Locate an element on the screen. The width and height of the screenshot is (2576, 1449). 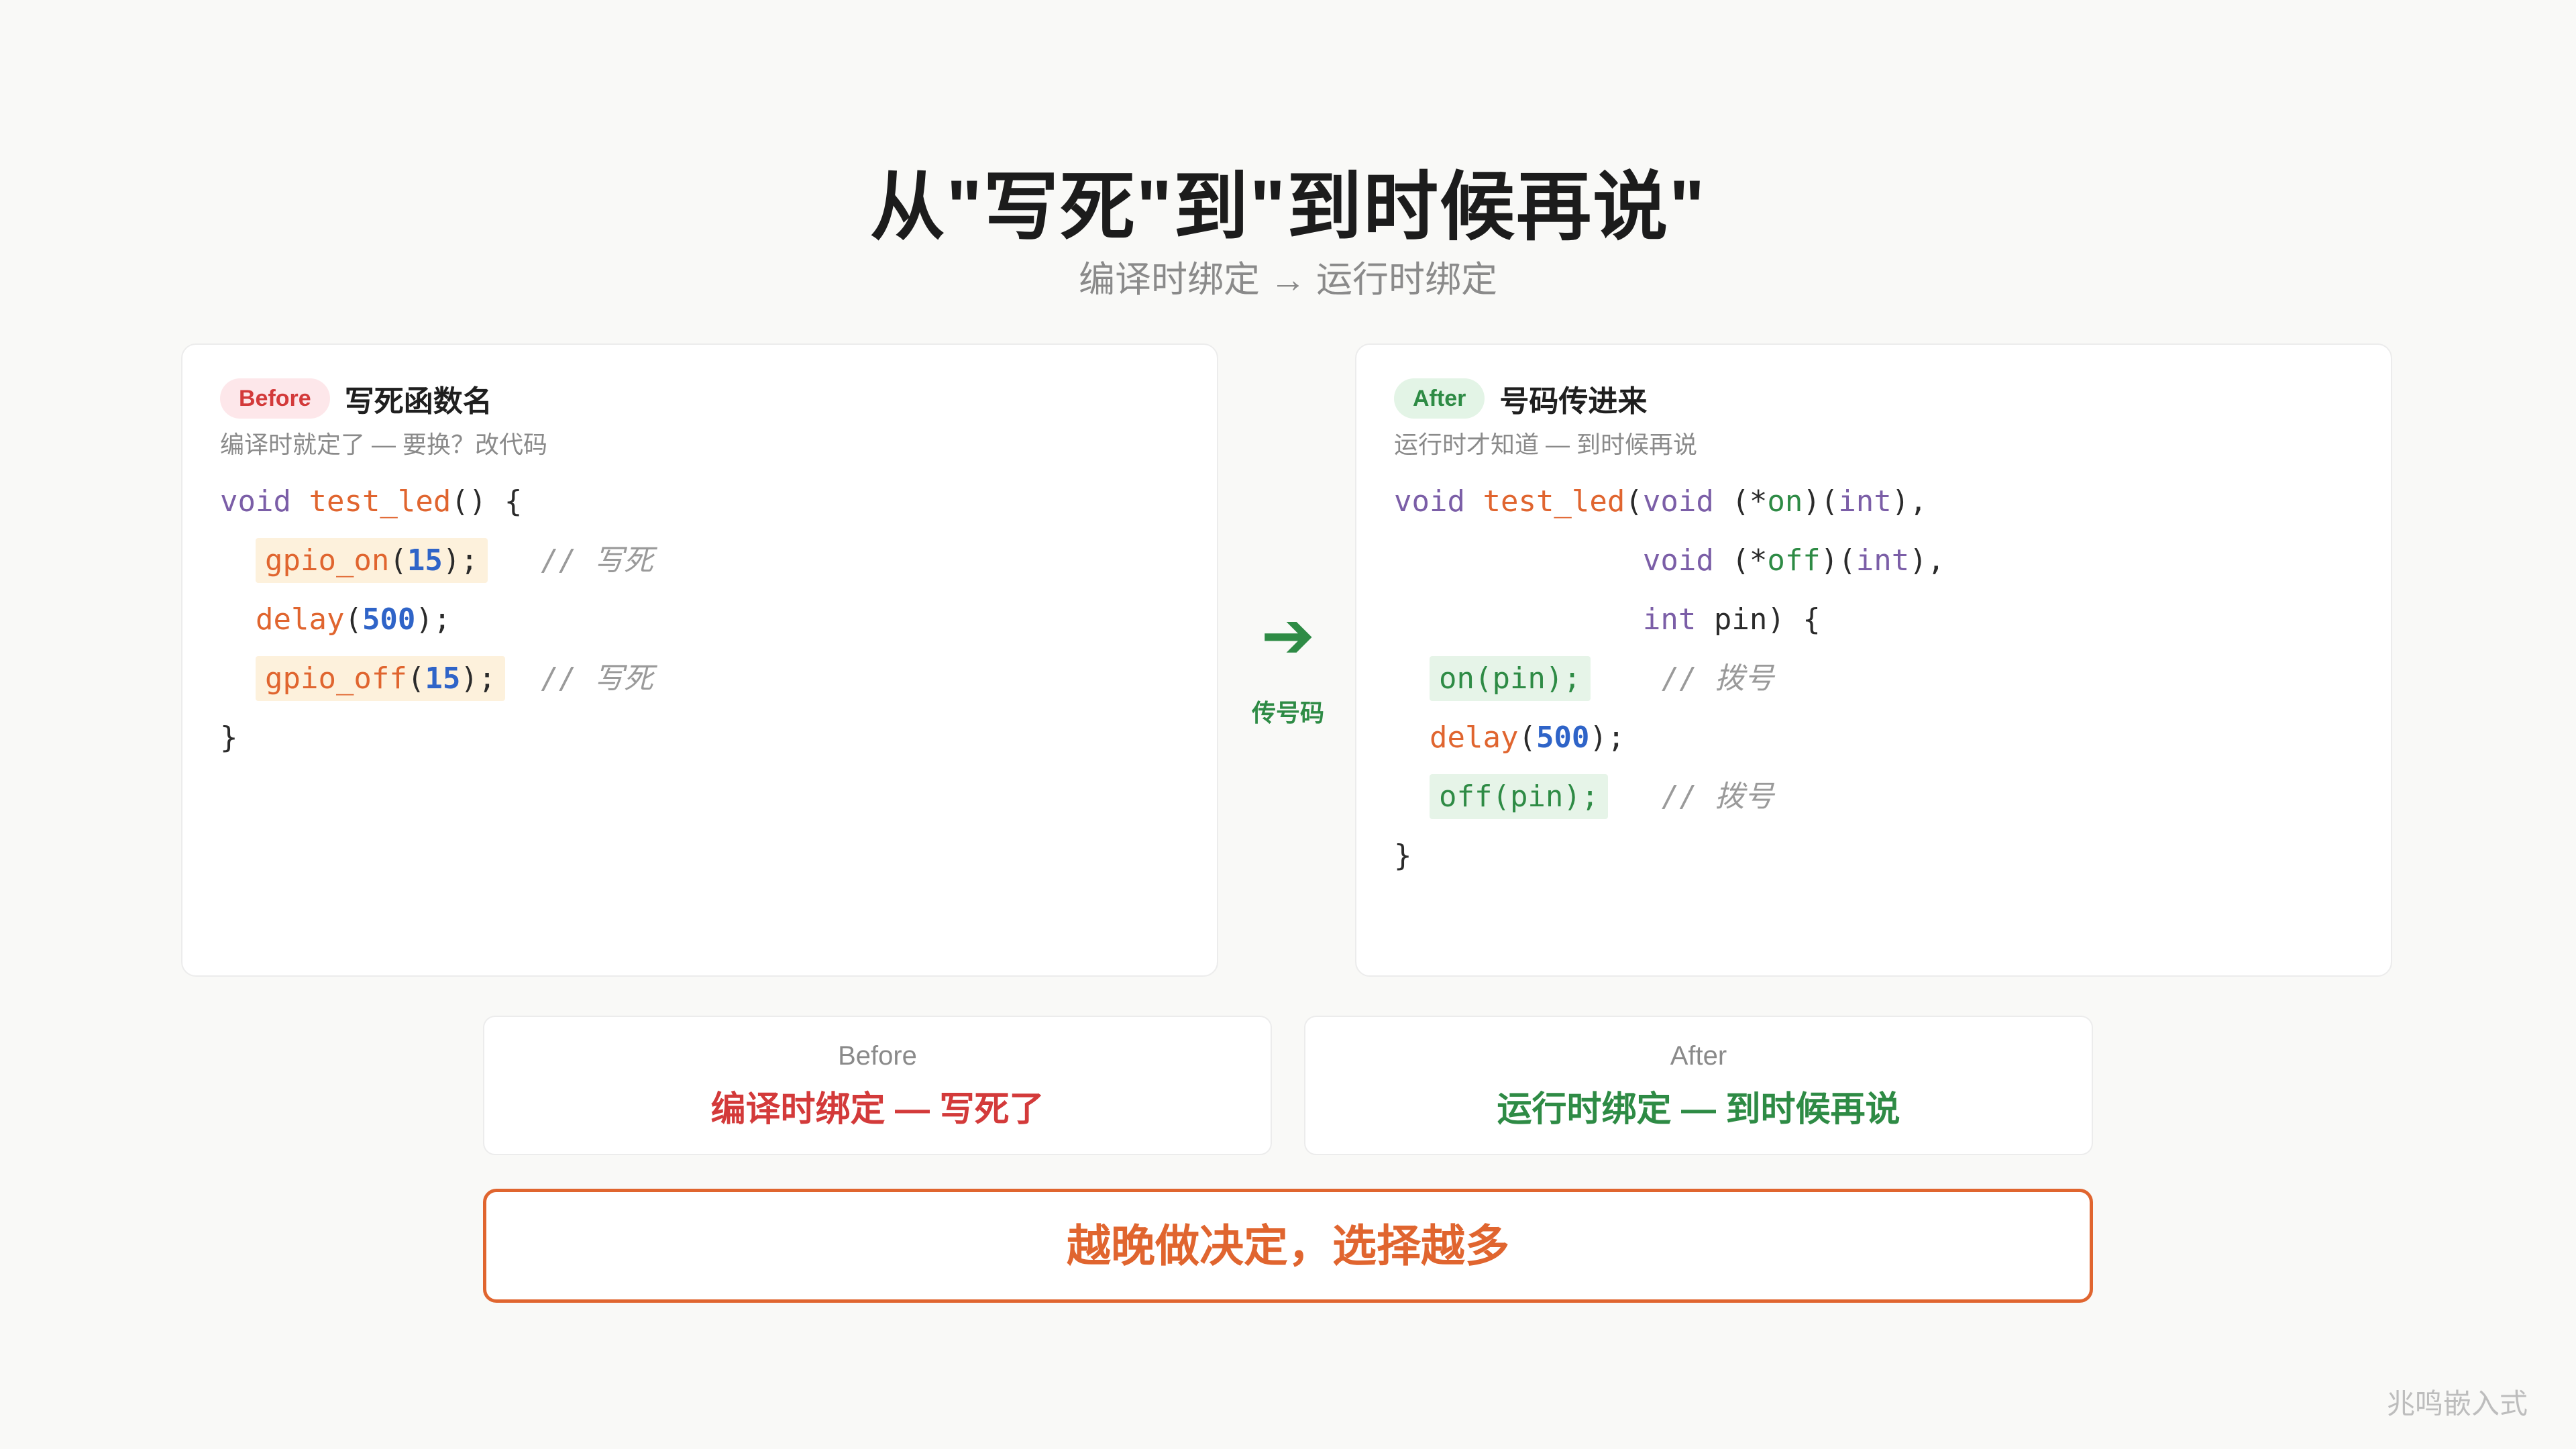
code-line: void test_led() { is located at coordinates (436, 501).